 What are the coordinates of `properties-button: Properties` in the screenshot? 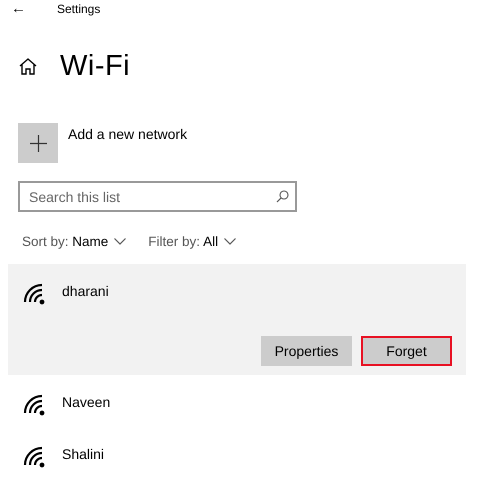 It's located at (306, 351).